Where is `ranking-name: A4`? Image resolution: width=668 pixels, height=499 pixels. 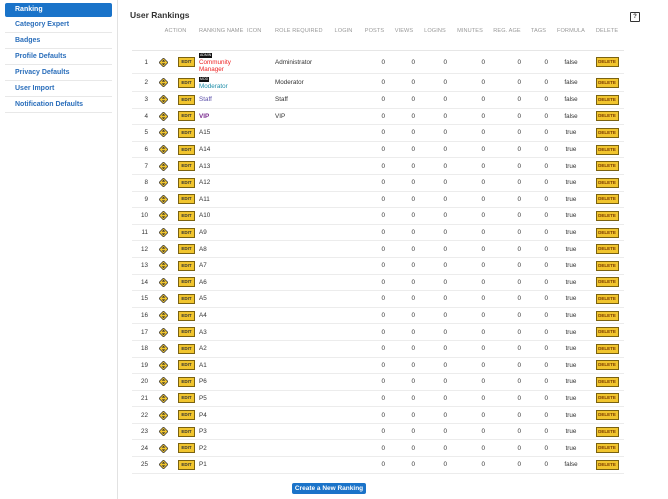 ranking-name: A4 is located at coordinates (203, 315).